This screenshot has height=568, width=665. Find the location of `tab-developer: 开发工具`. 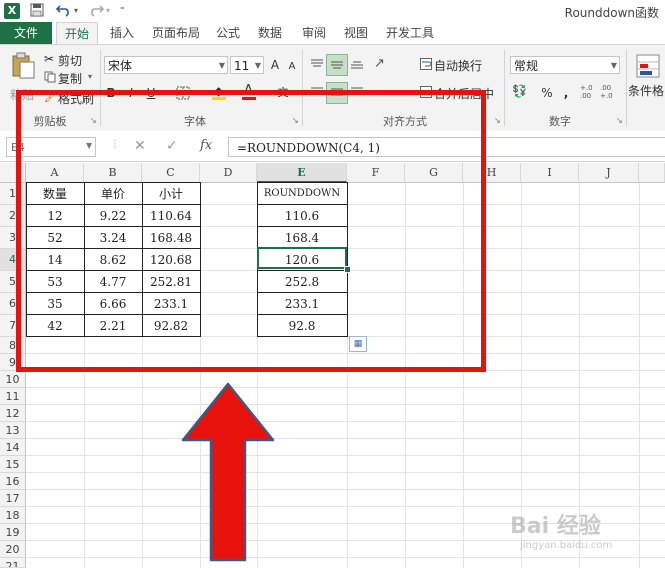

tab-developer: 开发工具 is located at coordinates (410, 33).